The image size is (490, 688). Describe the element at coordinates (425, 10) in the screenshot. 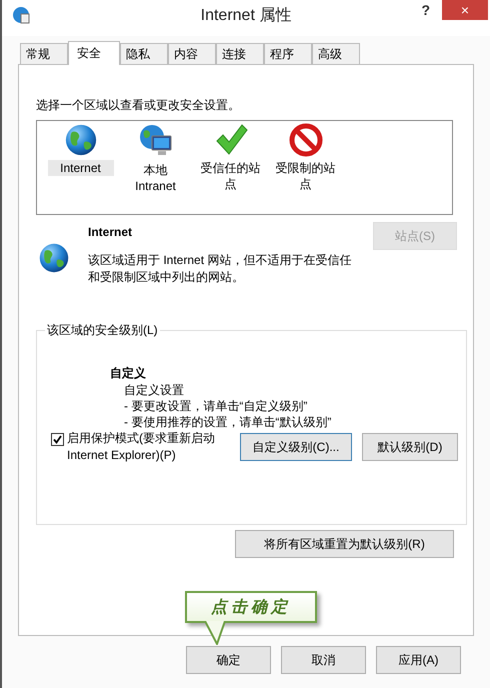

I see `help-button: ?` at that location.